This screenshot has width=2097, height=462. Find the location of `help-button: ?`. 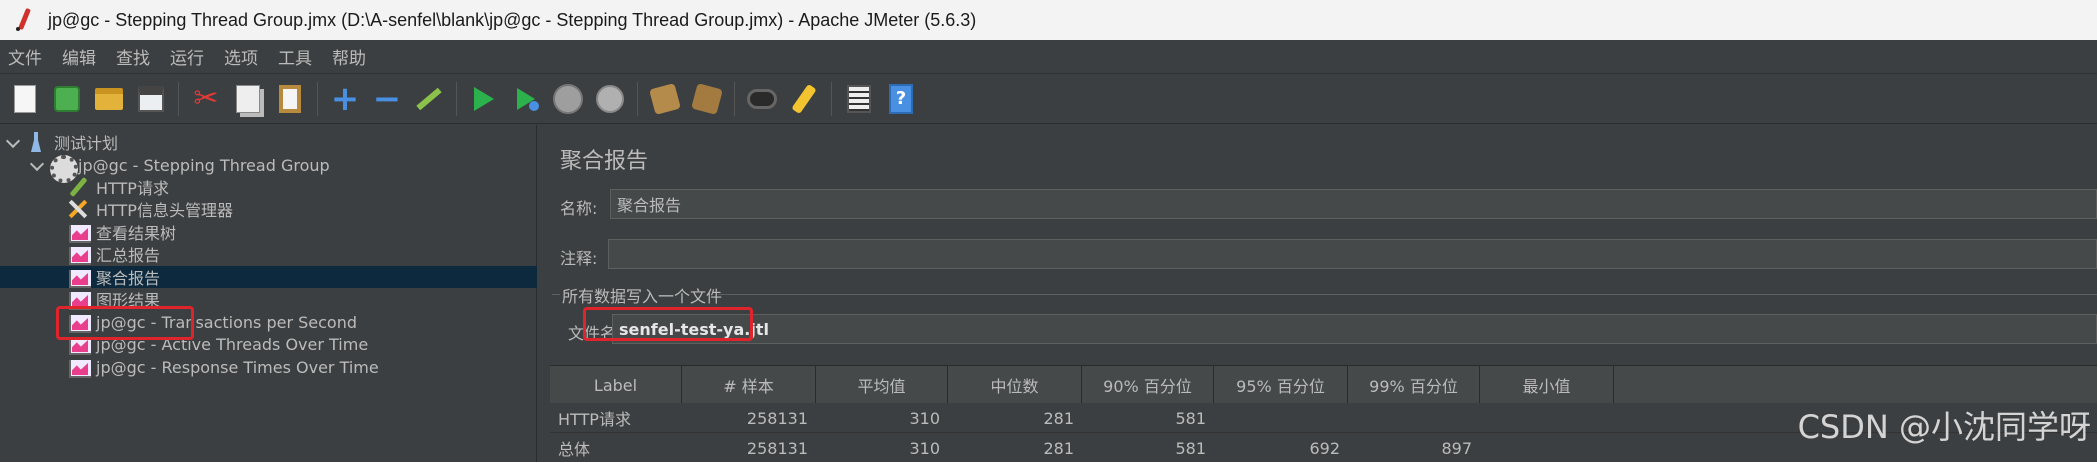

help-button: ? is located at coordinates (901, 99).